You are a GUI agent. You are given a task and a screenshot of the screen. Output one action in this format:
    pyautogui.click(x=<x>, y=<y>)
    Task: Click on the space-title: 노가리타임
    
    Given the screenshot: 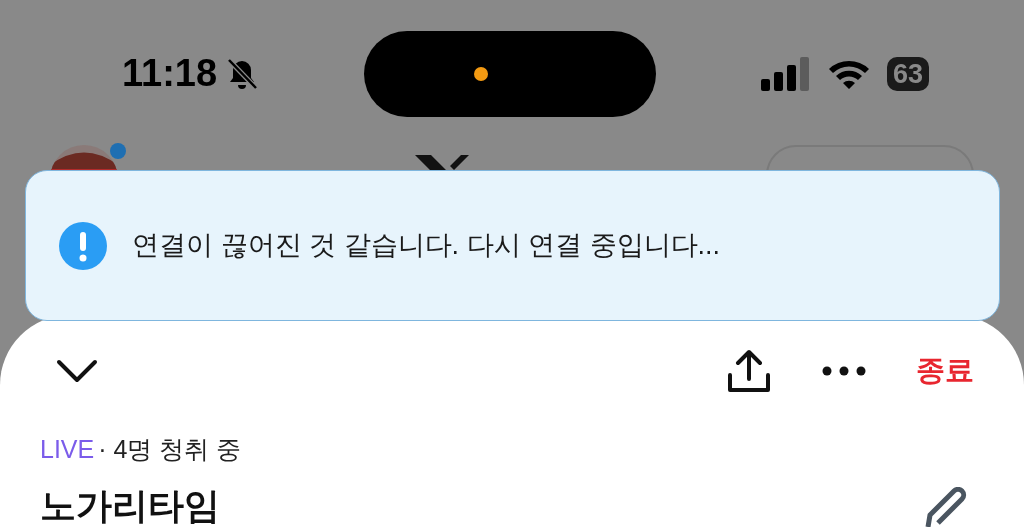 What is the action you would take?
    pyautogui.click(x=130, y=505)
    